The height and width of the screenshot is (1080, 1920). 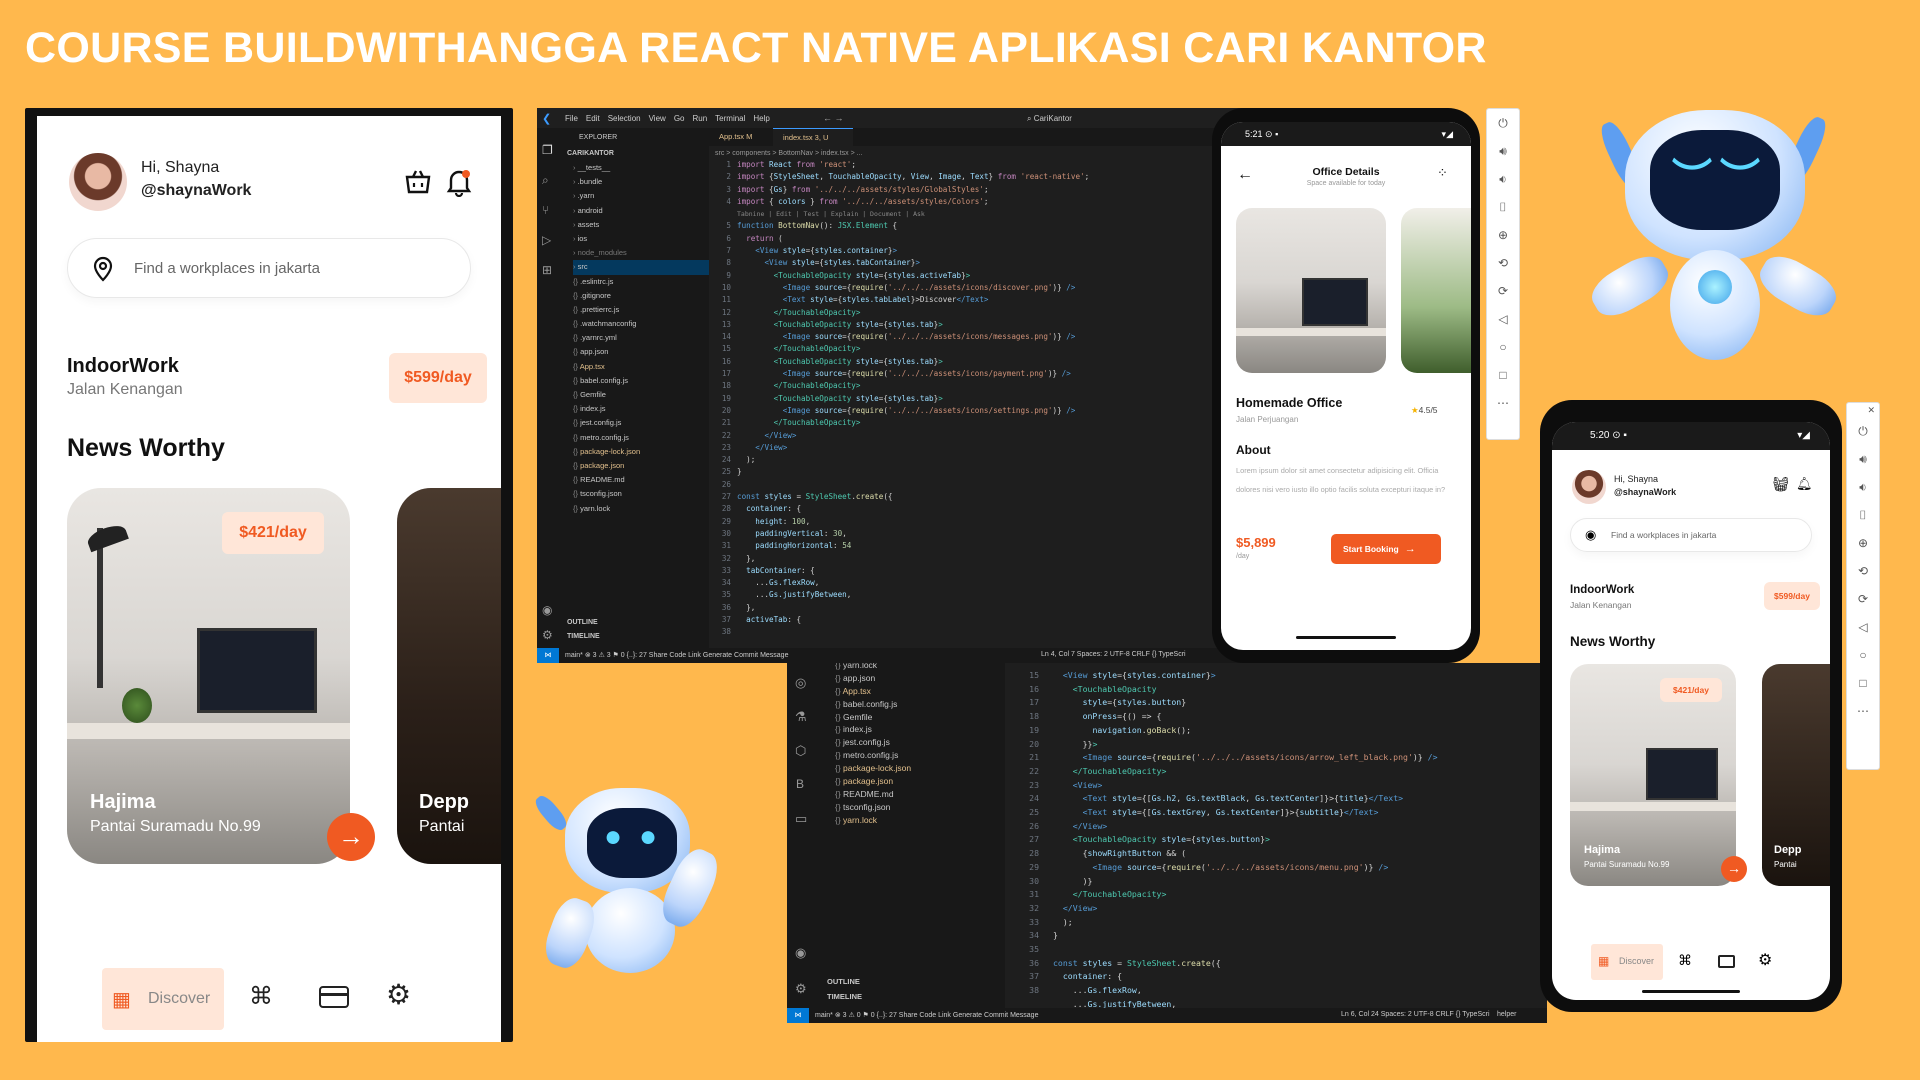 What do you see at coordinates (1442, 173) in the screenshot?
I see `menu-icon: ⁘` at bounding box center [1442, 173].